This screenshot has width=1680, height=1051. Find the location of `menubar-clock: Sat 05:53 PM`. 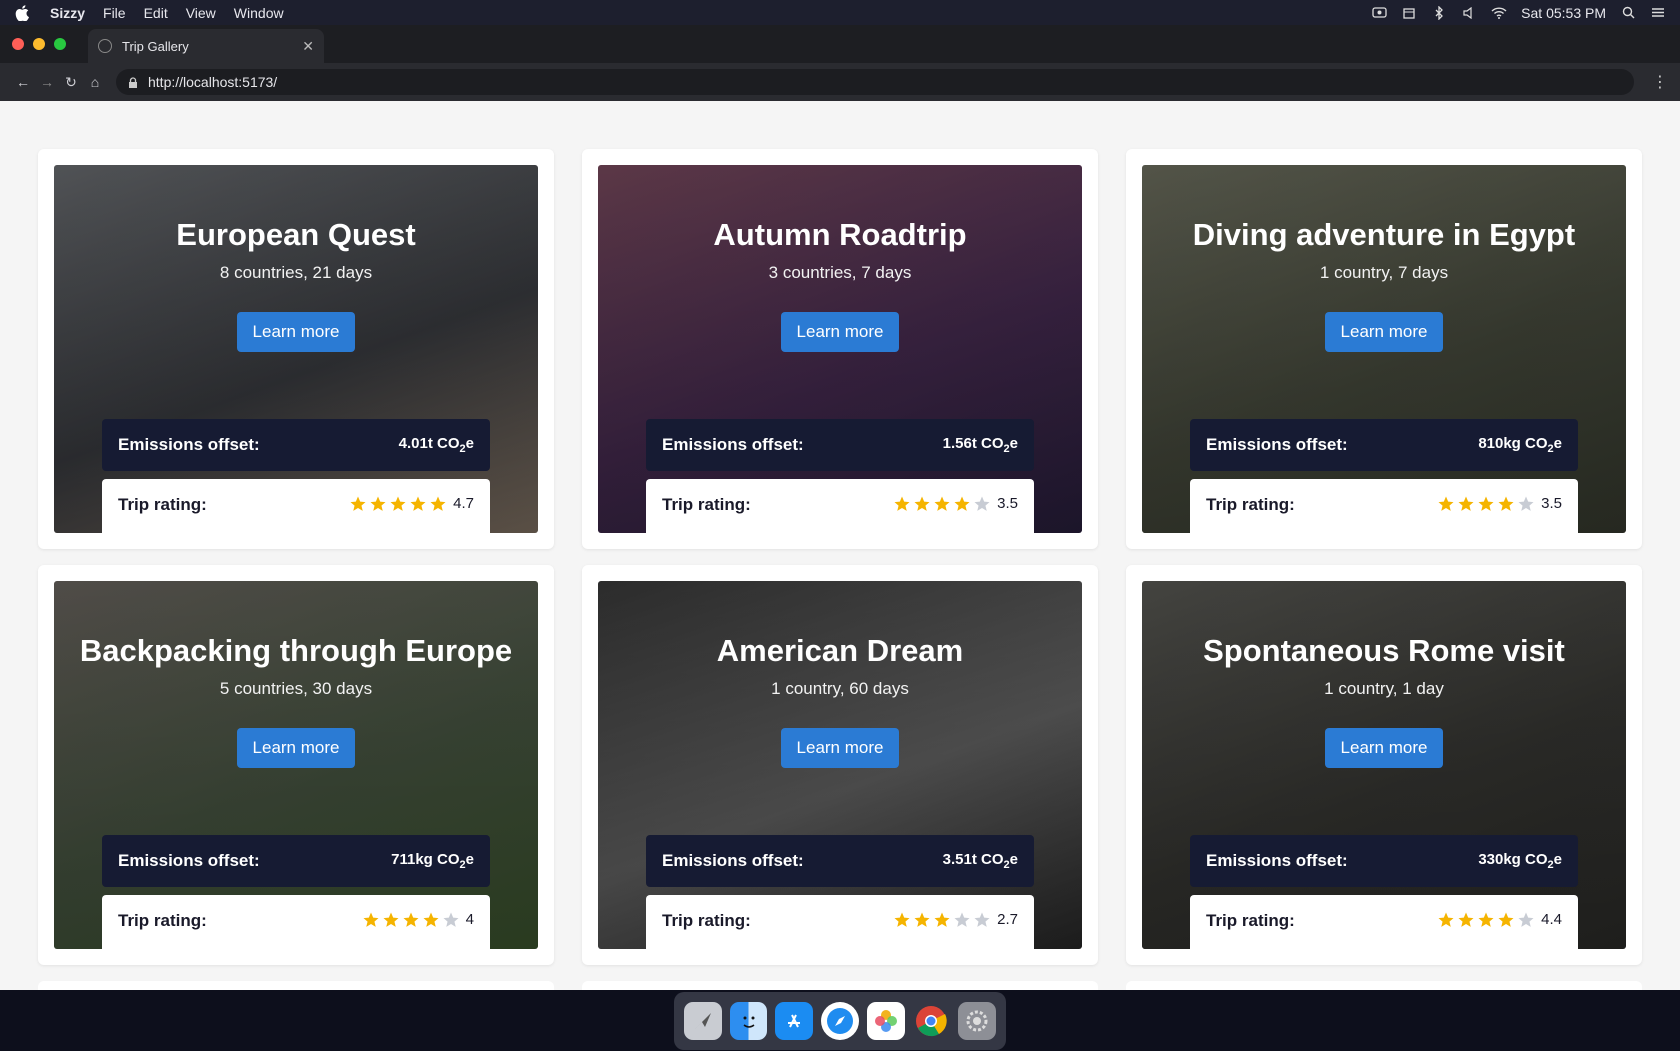

menubar-clock: Sat 05:53 PM is located at coordinates (1563, 13).